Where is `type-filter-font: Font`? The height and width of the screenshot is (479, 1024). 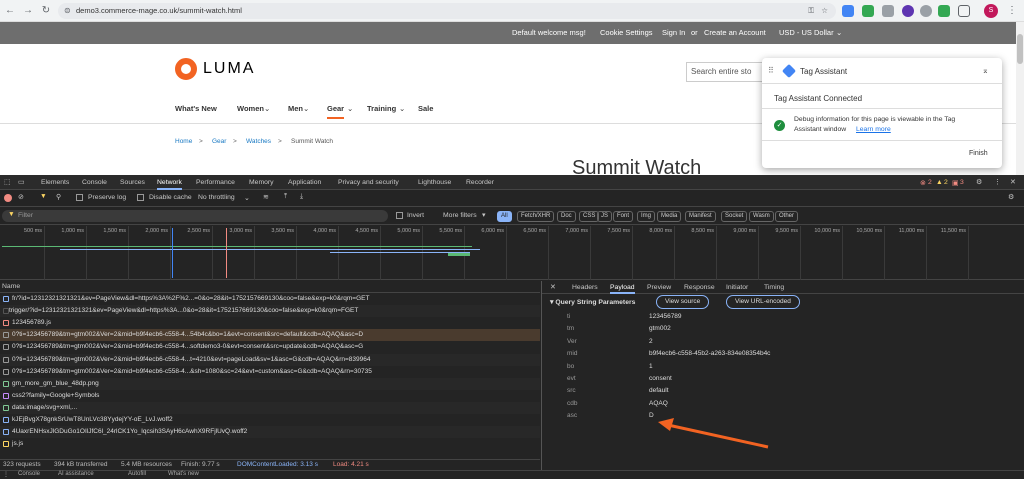
type-filter-font: Font is located at coordinates (623, 216).